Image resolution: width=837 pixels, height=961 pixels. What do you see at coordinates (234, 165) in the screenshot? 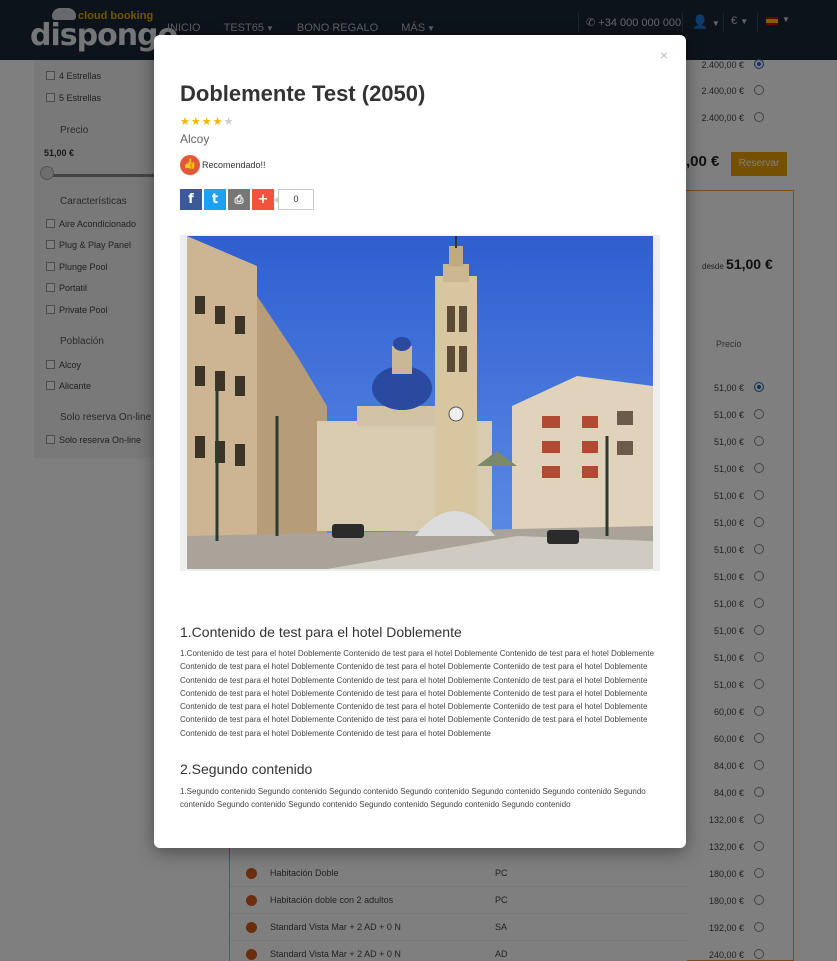
I see `recommended-label: Recomendado!!` at bounding box center [234, 165].